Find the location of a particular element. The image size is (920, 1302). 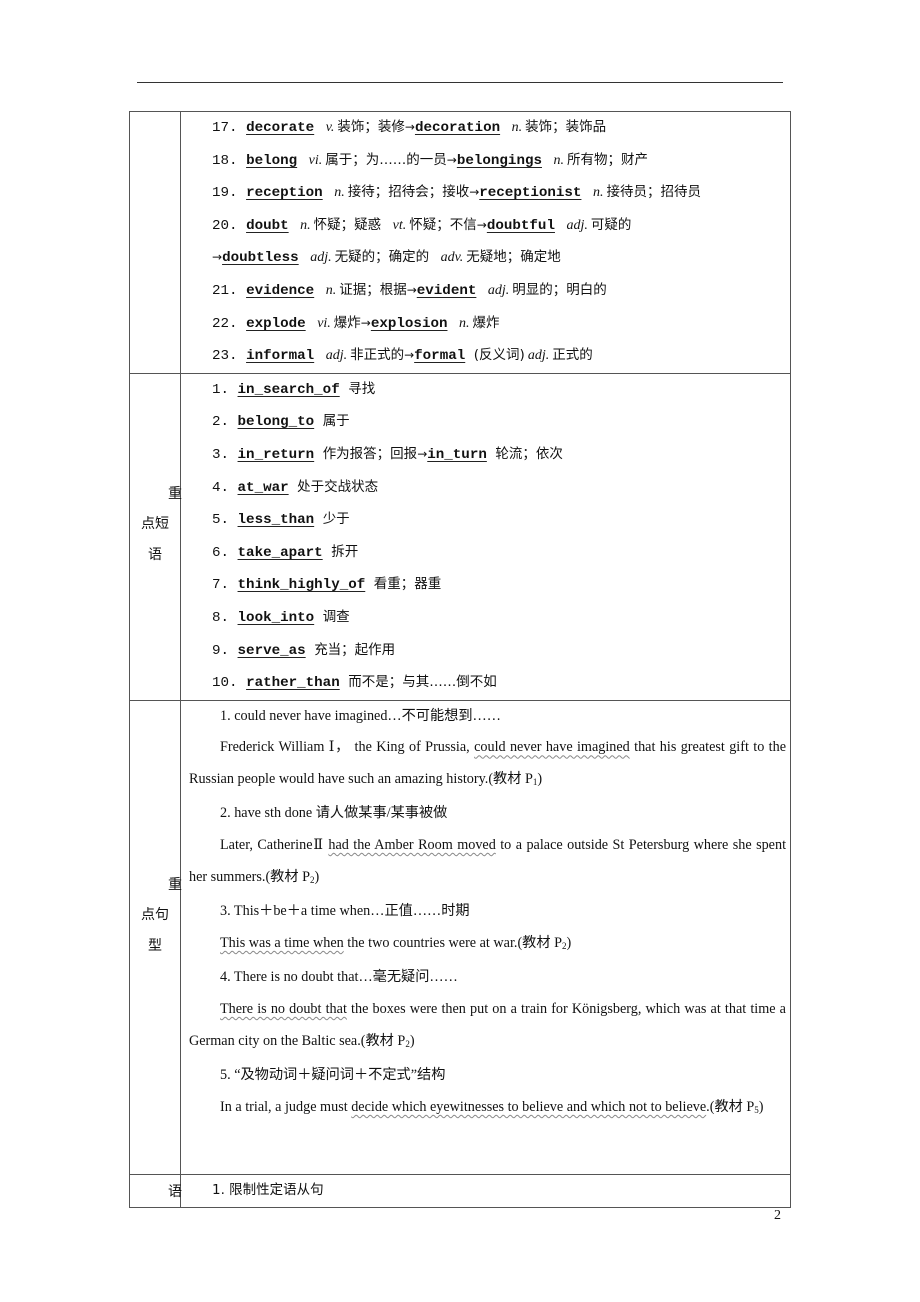

item-number: 17. is located at coordinates (225, 128).